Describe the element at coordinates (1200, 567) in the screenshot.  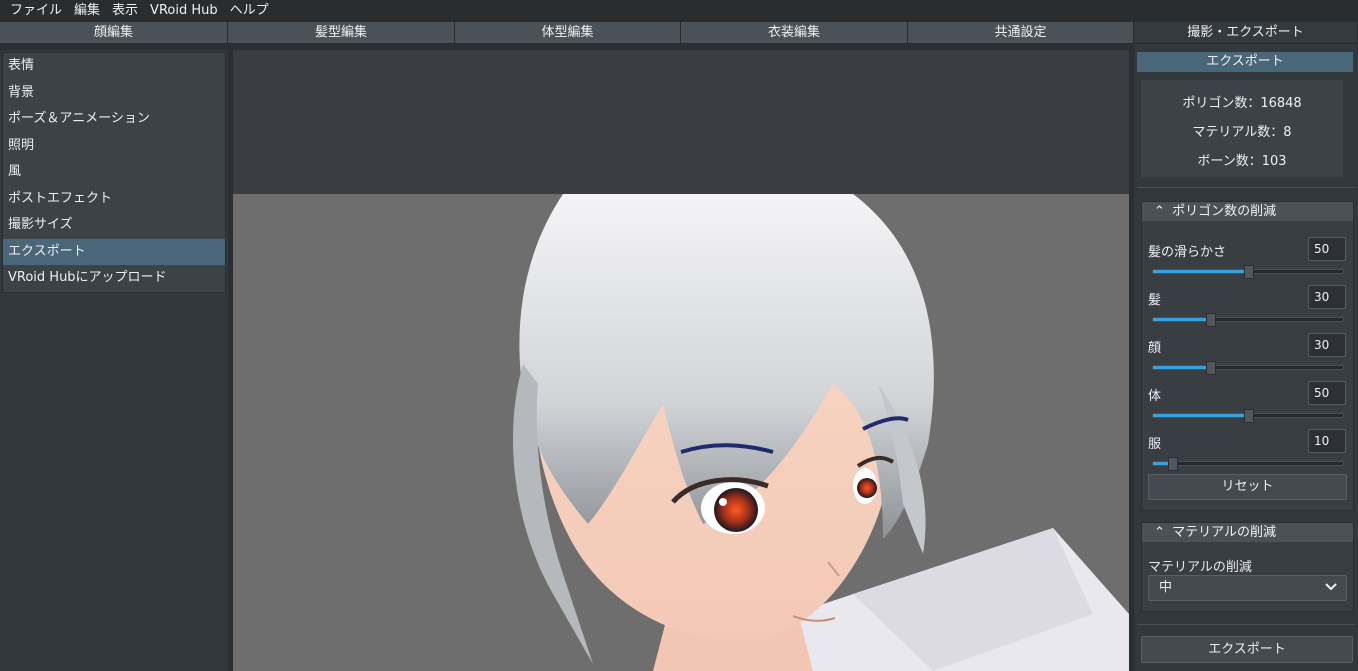
I see `material-reduction-label: マテリアルの削減` at that location.